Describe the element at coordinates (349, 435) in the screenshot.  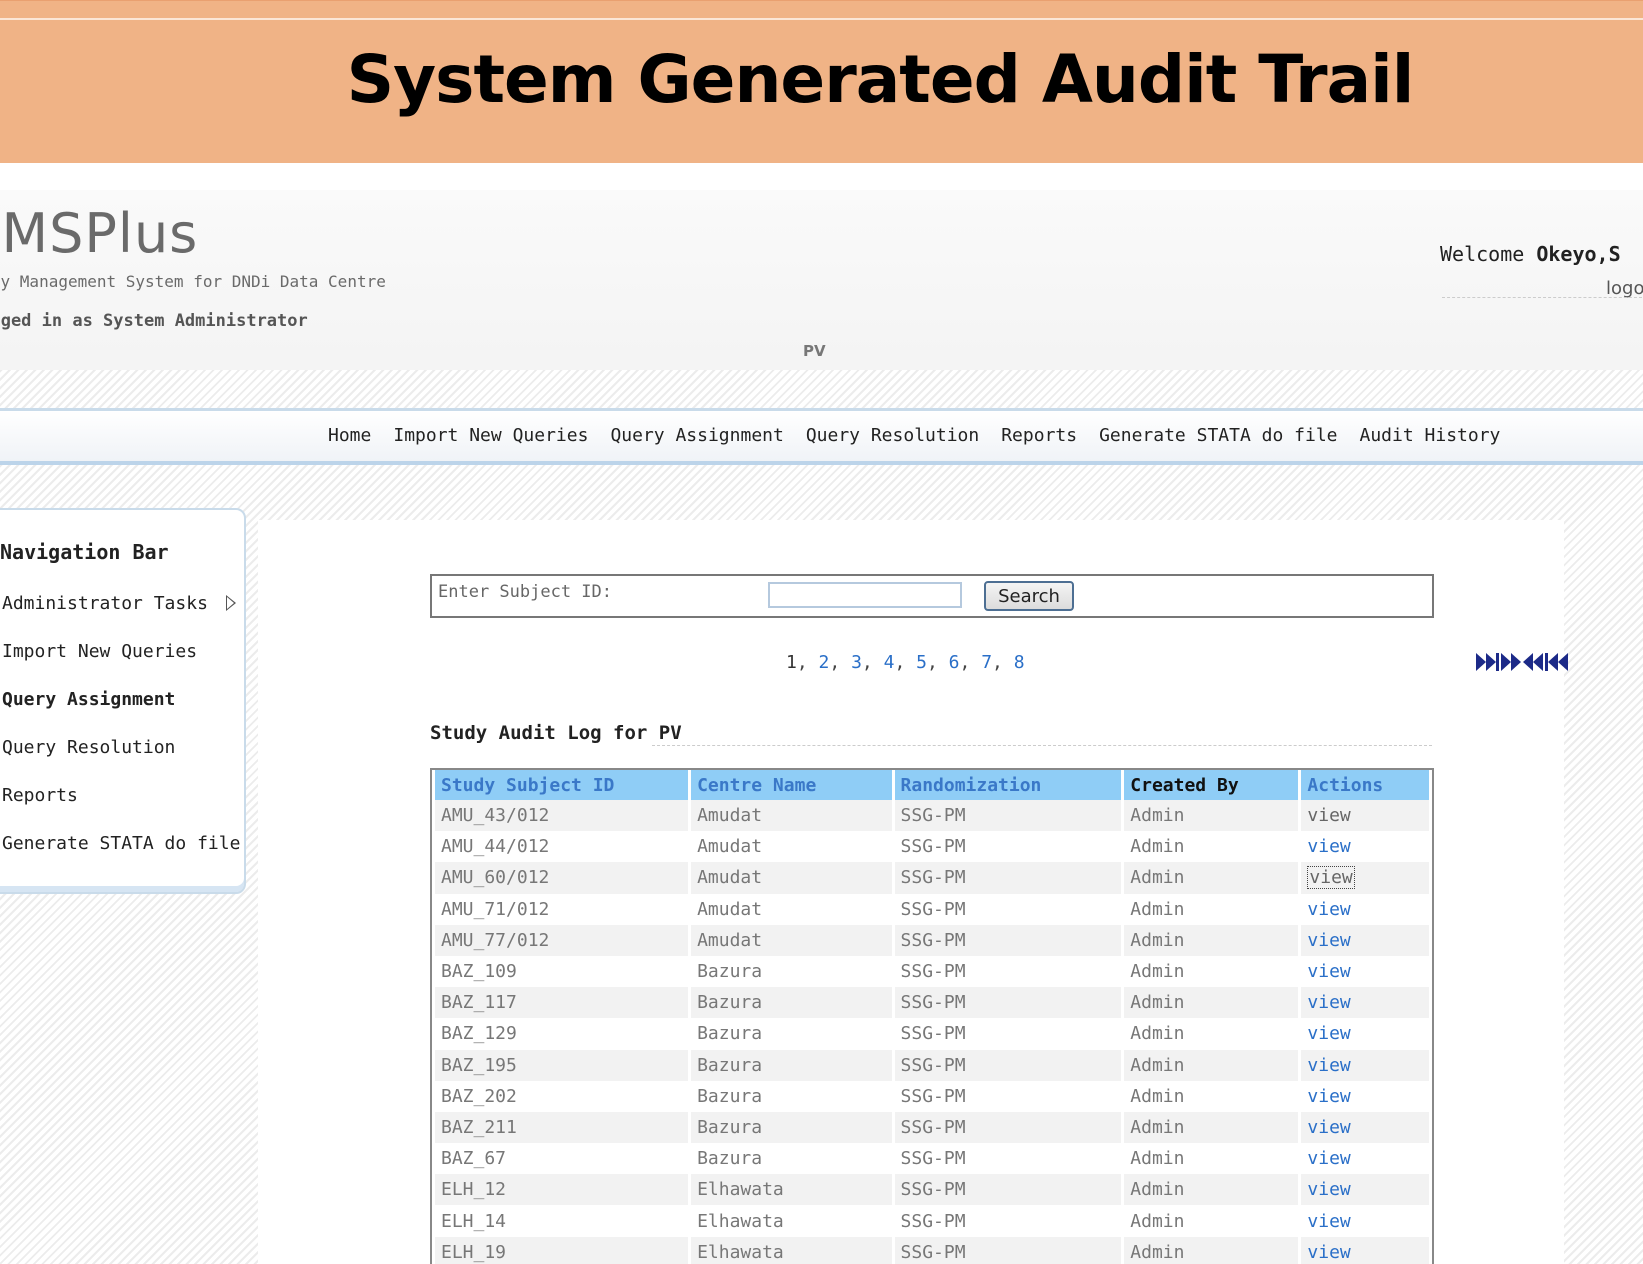
I see `nav-item-home: Home` at that location.